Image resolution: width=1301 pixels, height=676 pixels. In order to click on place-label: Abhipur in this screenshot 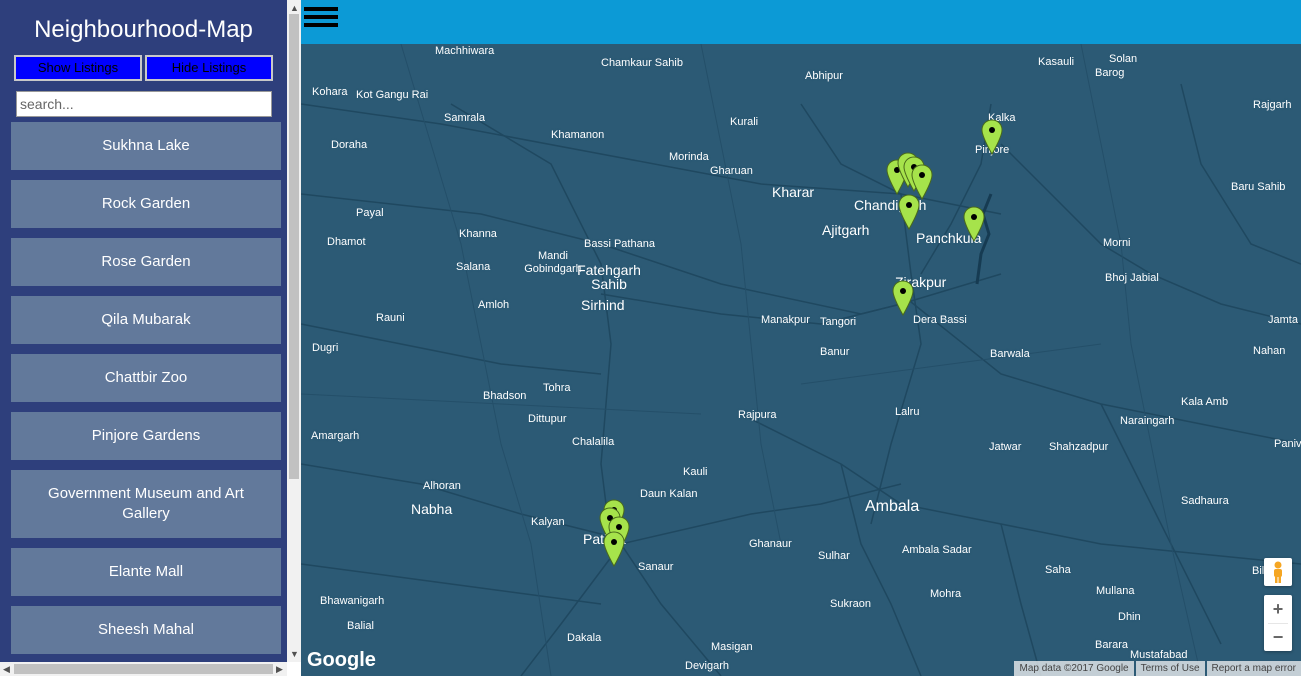, I will do `click(824, 76)`.